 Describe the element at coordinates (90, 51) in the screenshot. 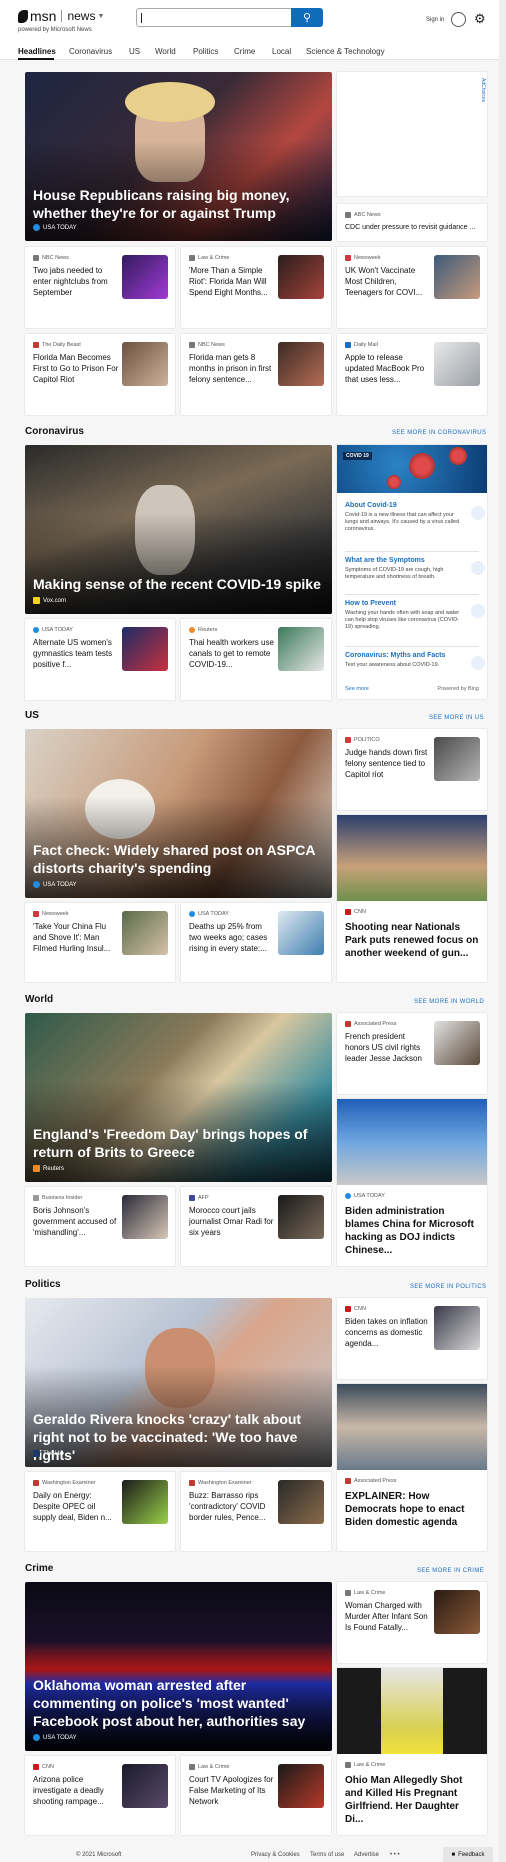

I see `tab-coronavirus: Coronavirus` at that location.